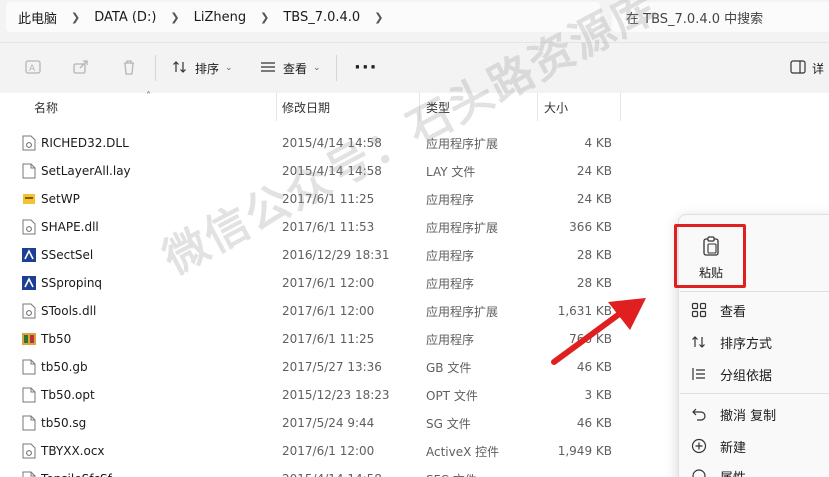 This screenshot has height=477, width=829. What do you see at coordinates (332, 471) in the screenshot?
I see `file-date: 2015/4/14 14:58` at bounding box center [332, 471].